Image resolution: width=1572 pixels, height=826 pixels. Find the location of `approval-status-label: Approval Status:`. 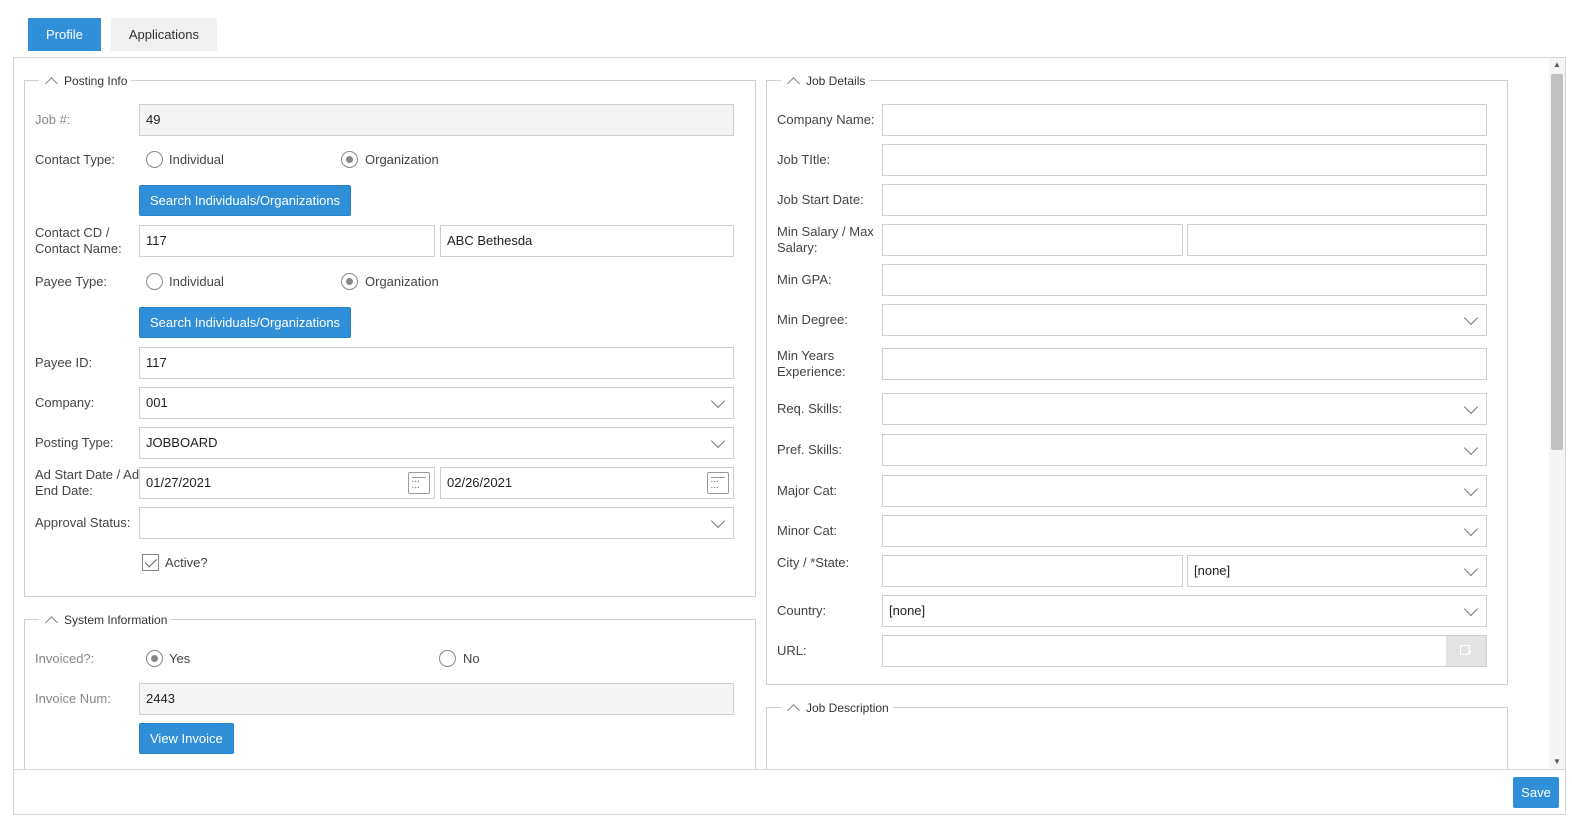

approval-status-label: Approval Status: is located at coordinates (83, 522).